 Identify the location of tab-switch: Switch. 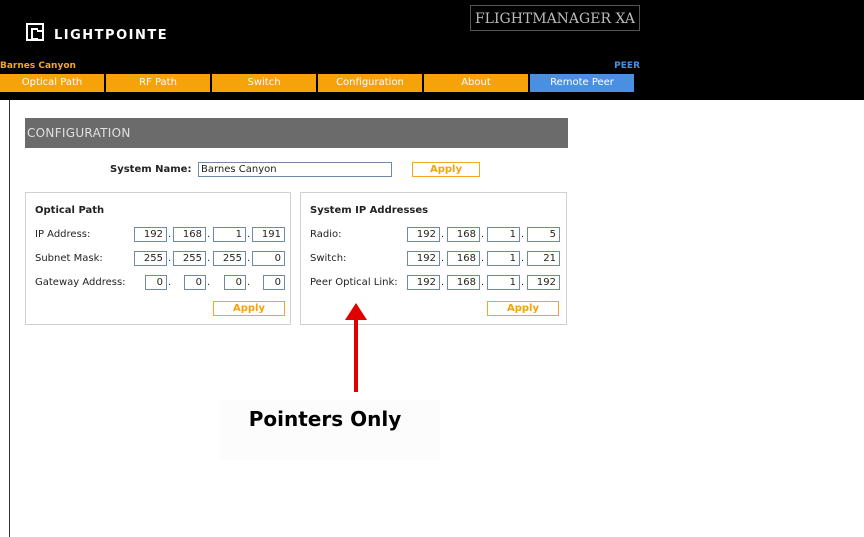
(264, 83).